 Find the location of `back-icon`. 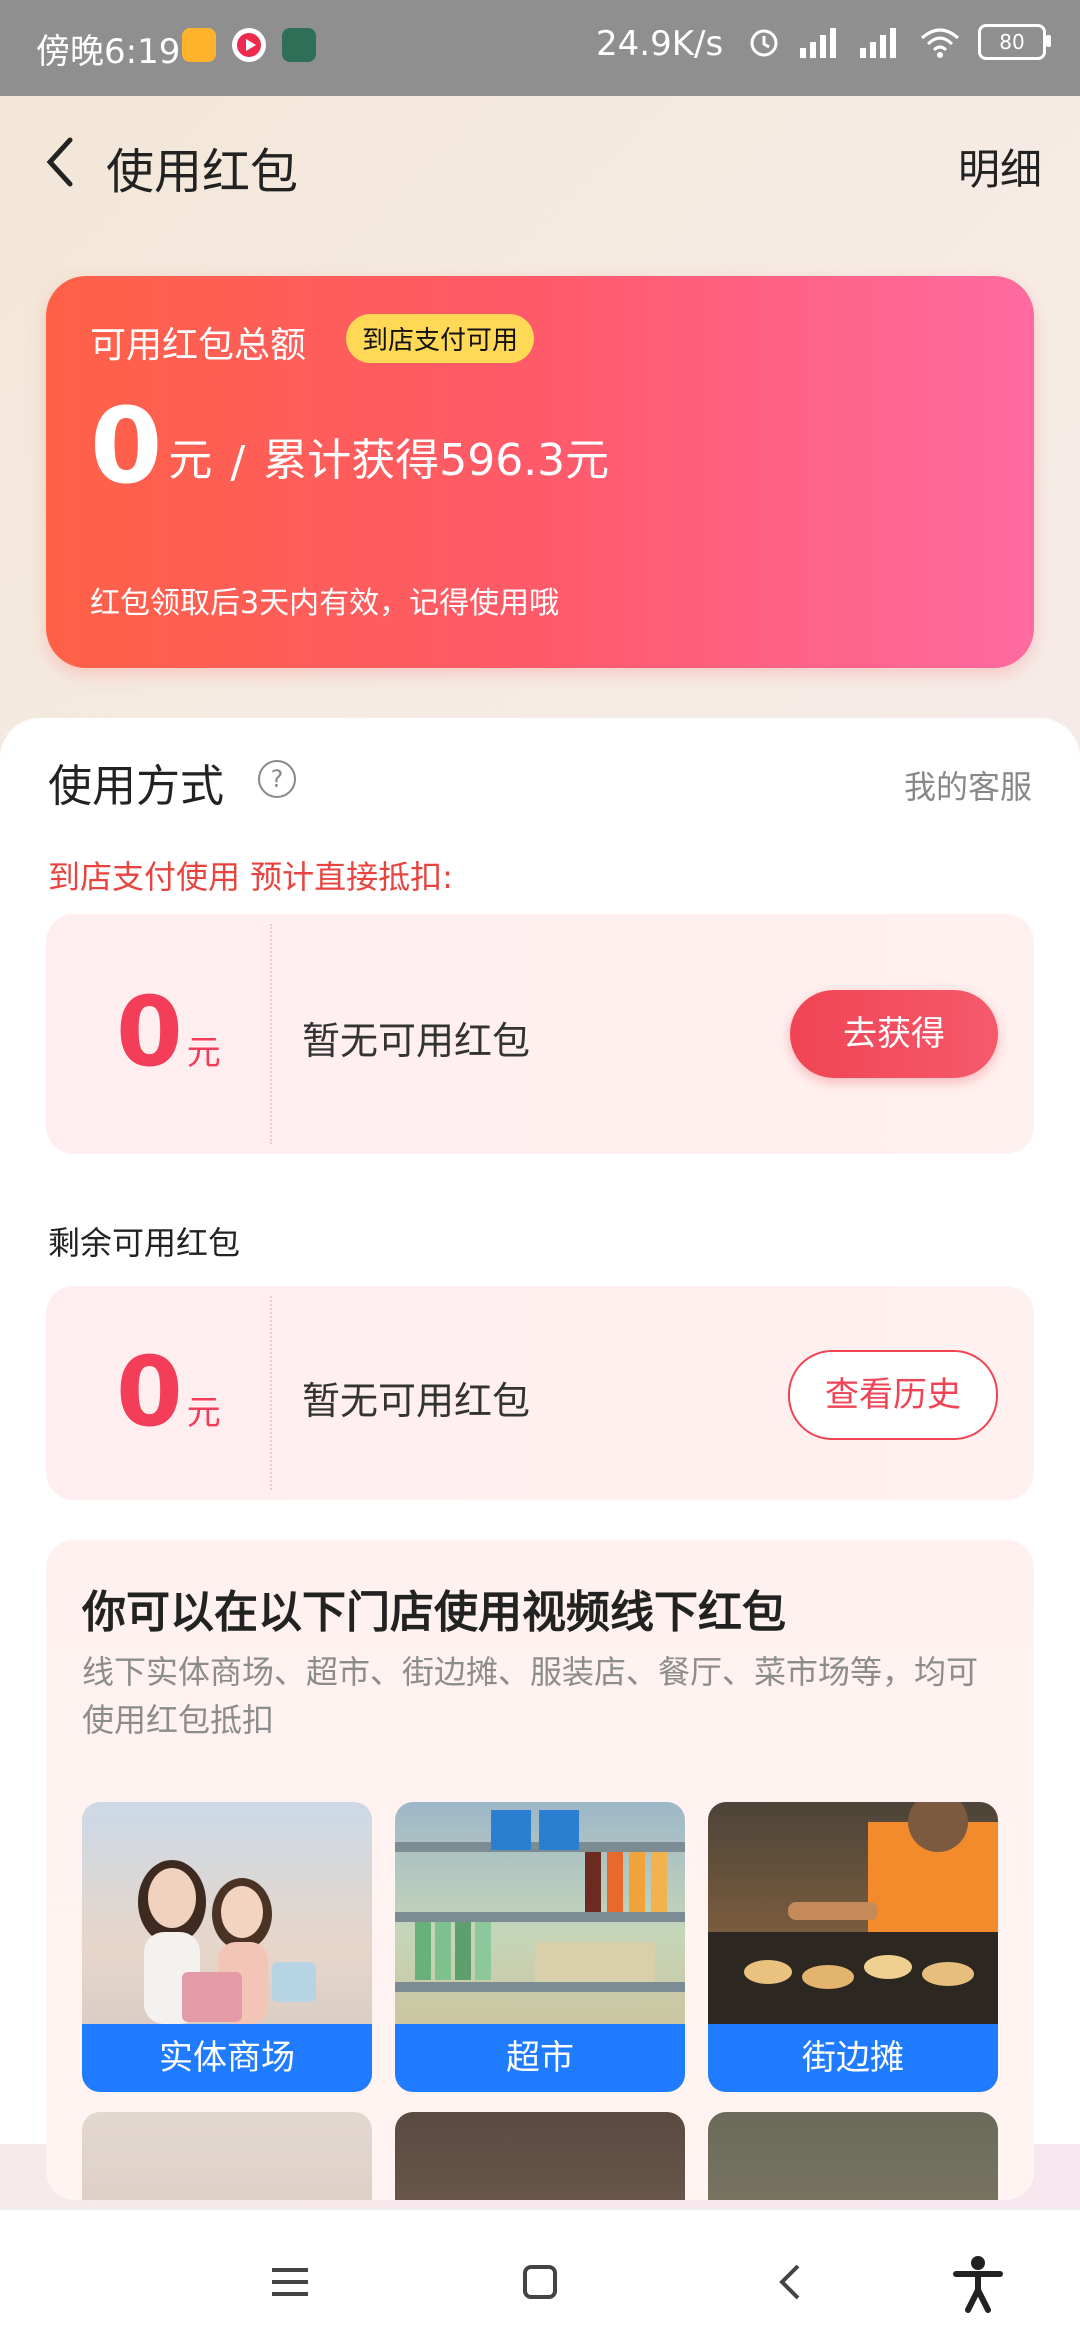

back-icon is located at coordinates (792, 2282).